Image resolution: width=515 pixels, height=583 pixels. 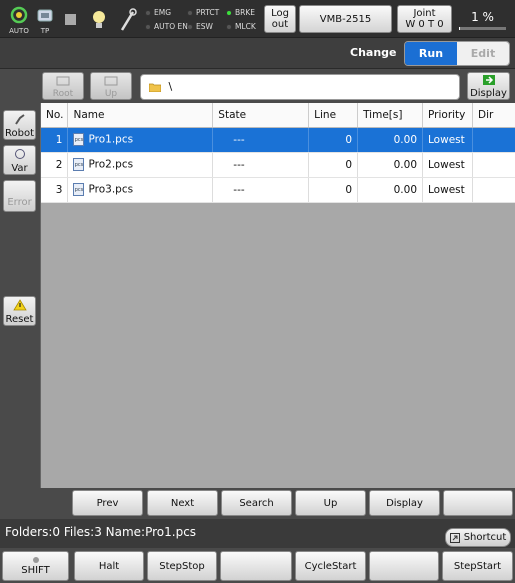 I want to click on stop-square-icon, so click(x=70, y=19).